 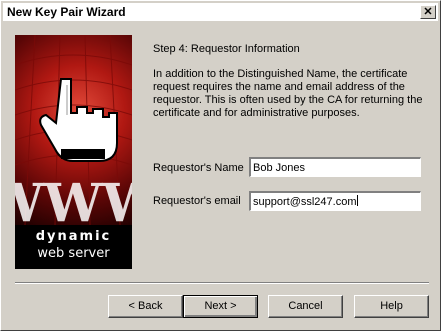 I want to click on requestor-email-input: support@ssl247.com, so click(x=335, y=201).